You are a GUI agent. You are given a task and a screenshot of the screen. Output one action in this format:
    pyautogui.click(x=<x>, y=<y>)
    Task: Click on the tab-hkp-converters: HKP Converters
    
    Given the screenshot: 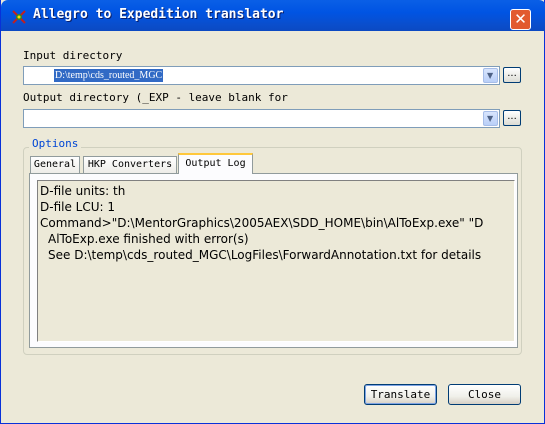 What is the action you would take?
    pyautogui.click(x=130, y=165)
    